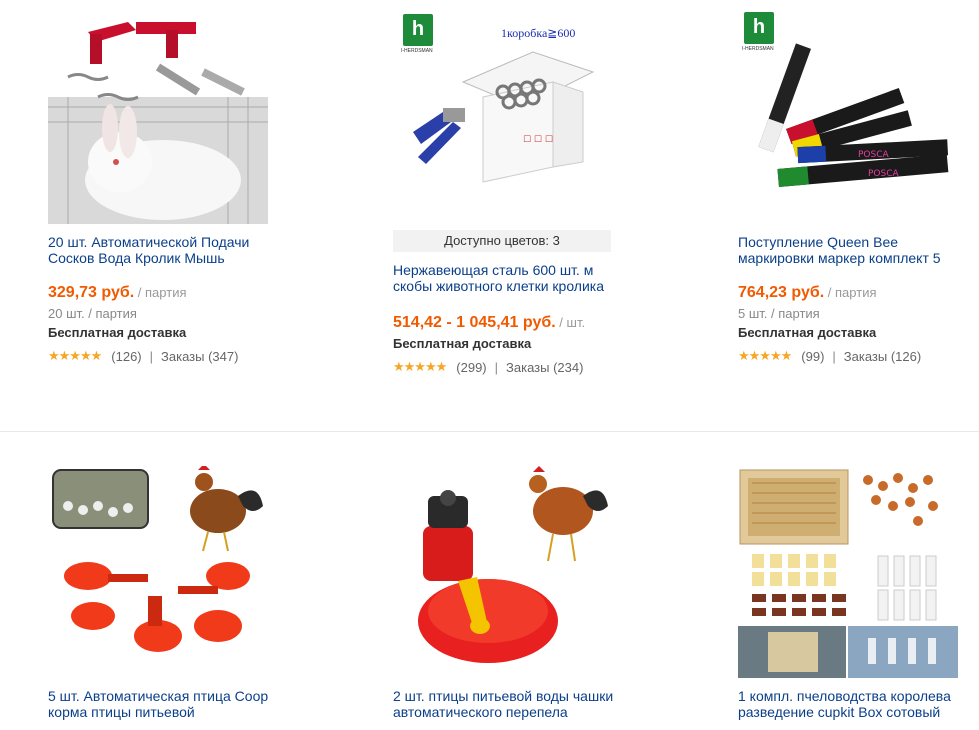 Image resolution: width=979 pixels, height=730 pixels. I want to click on price-row: 764,23 руб. / партия, so click(853, 293).